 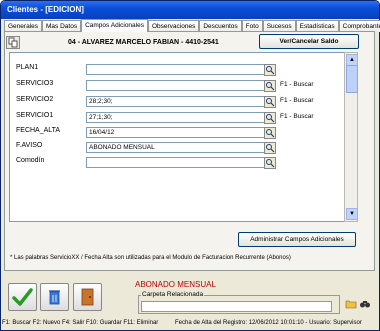 What do you see at coordinates (143, 42) in the screenshot?
I see `client-title: 04 - ALVAREZ MARCELO FABIAN - 4410-2541` at bounding box center [143, 42].